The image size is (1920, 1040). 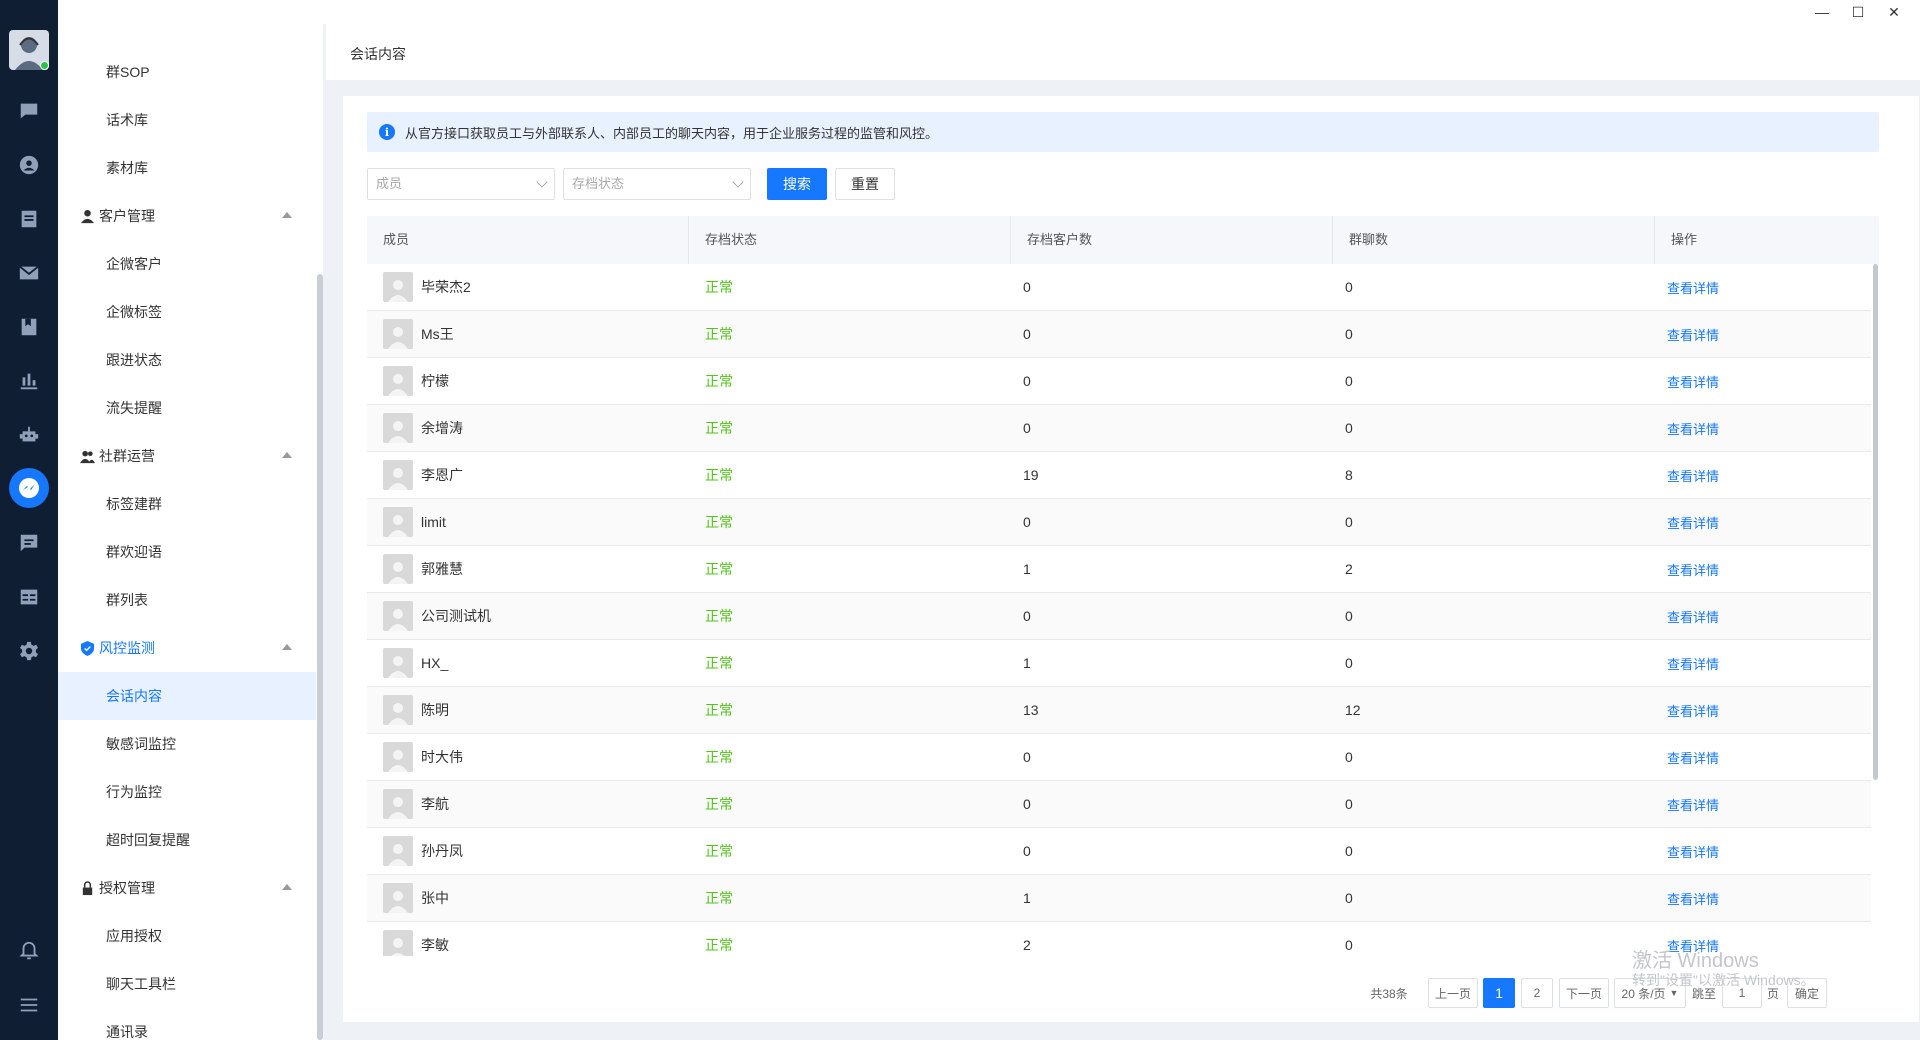 What do you see at coordinates (1031, 710) in the screenshot?
I see `archived-customers-cell: 13` at bounding box center [1031, 710].